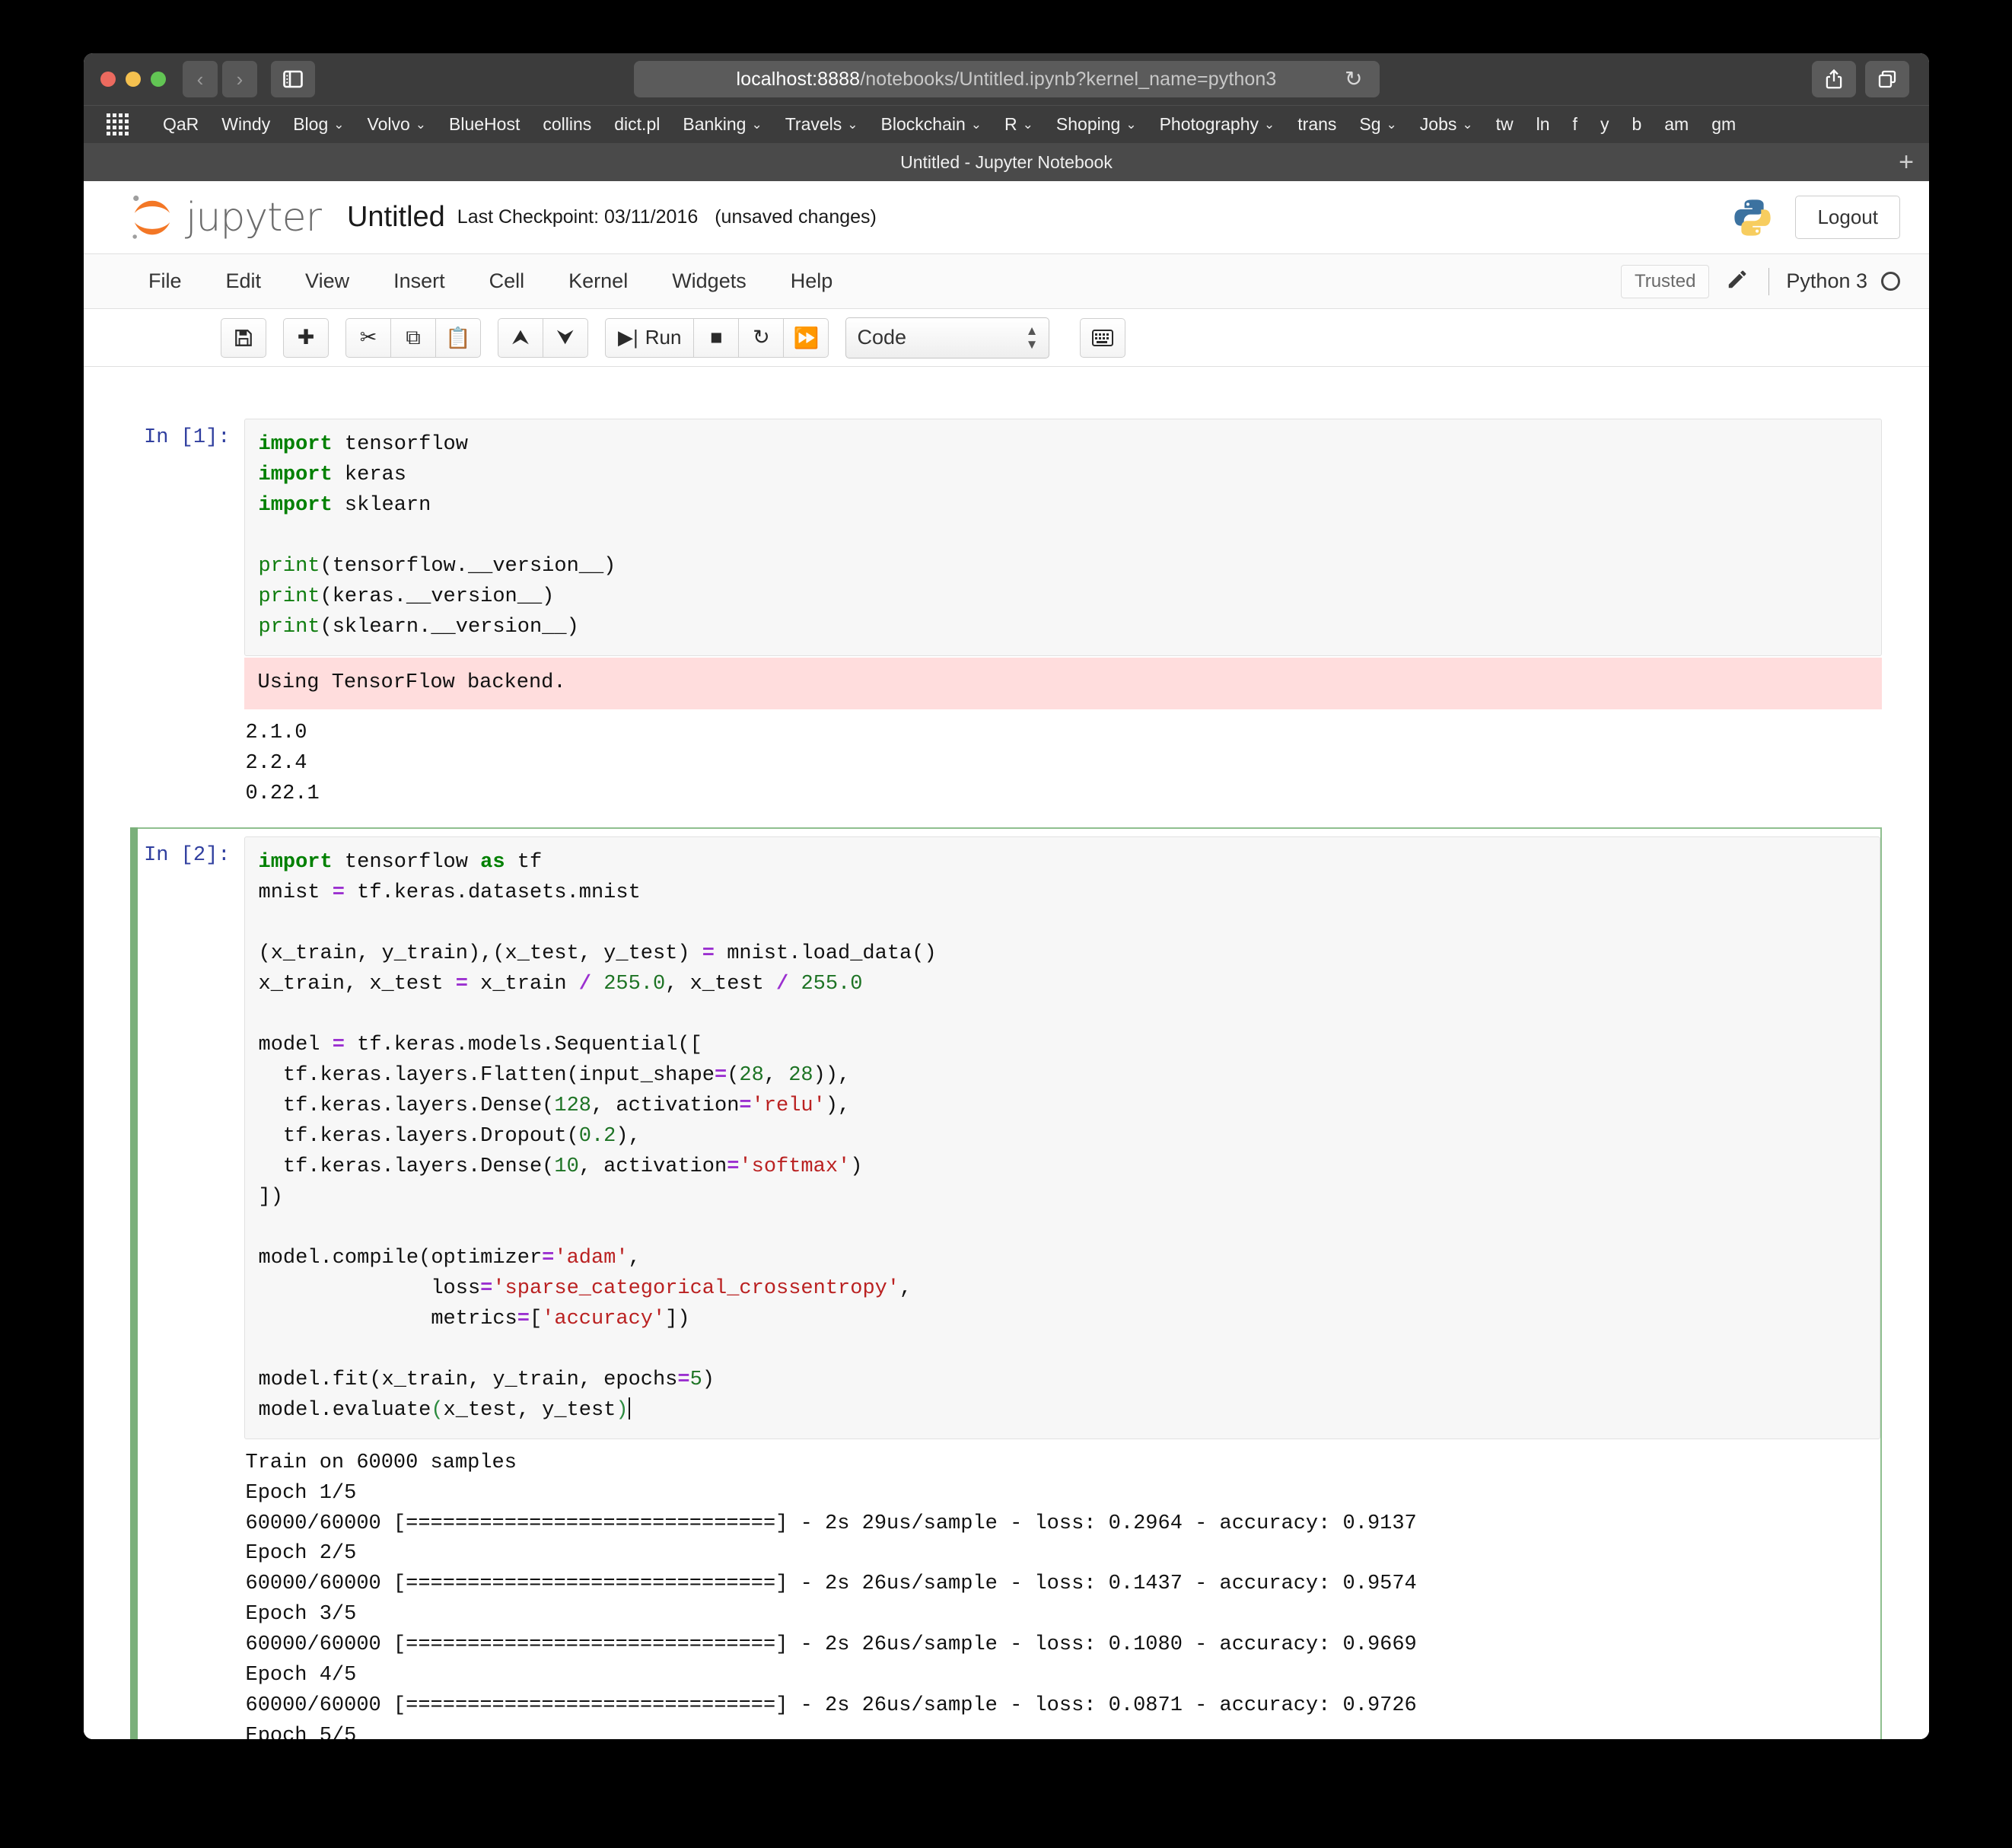  Describe the element at coordinates (368, 337) in the screenshot. I see `cut-icon: ✂` at that location.